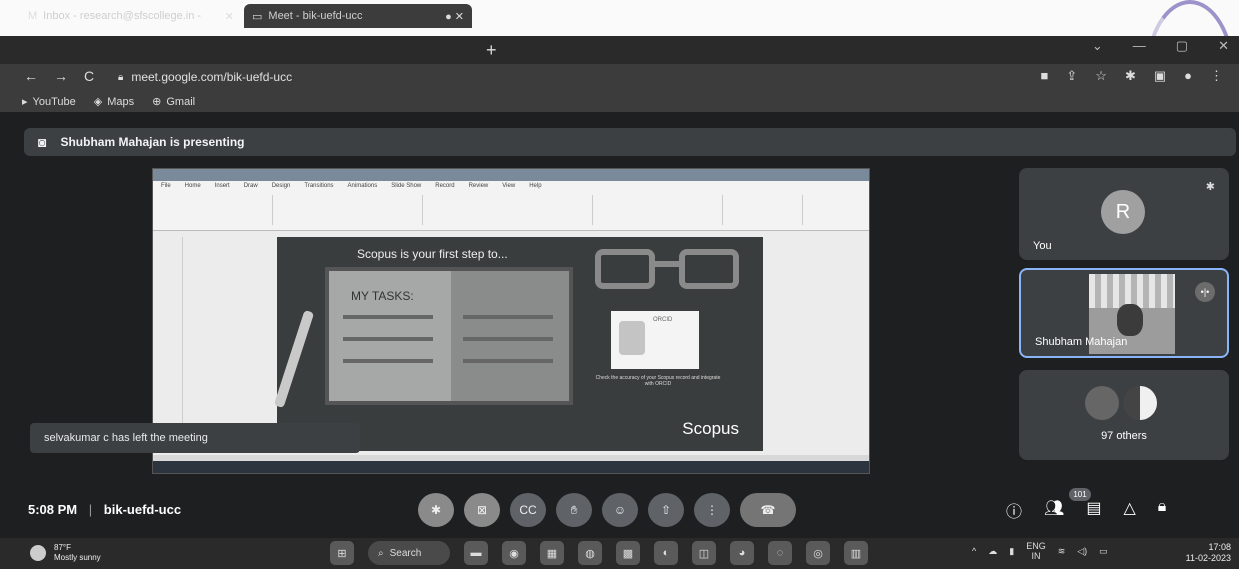 Image resolution: width=1239 pixels, height=569 pixels. What do you see at coordinates (590, 553) in the screenshot?
I see `edge-icon: ◍` at bounding box center [590, 553].